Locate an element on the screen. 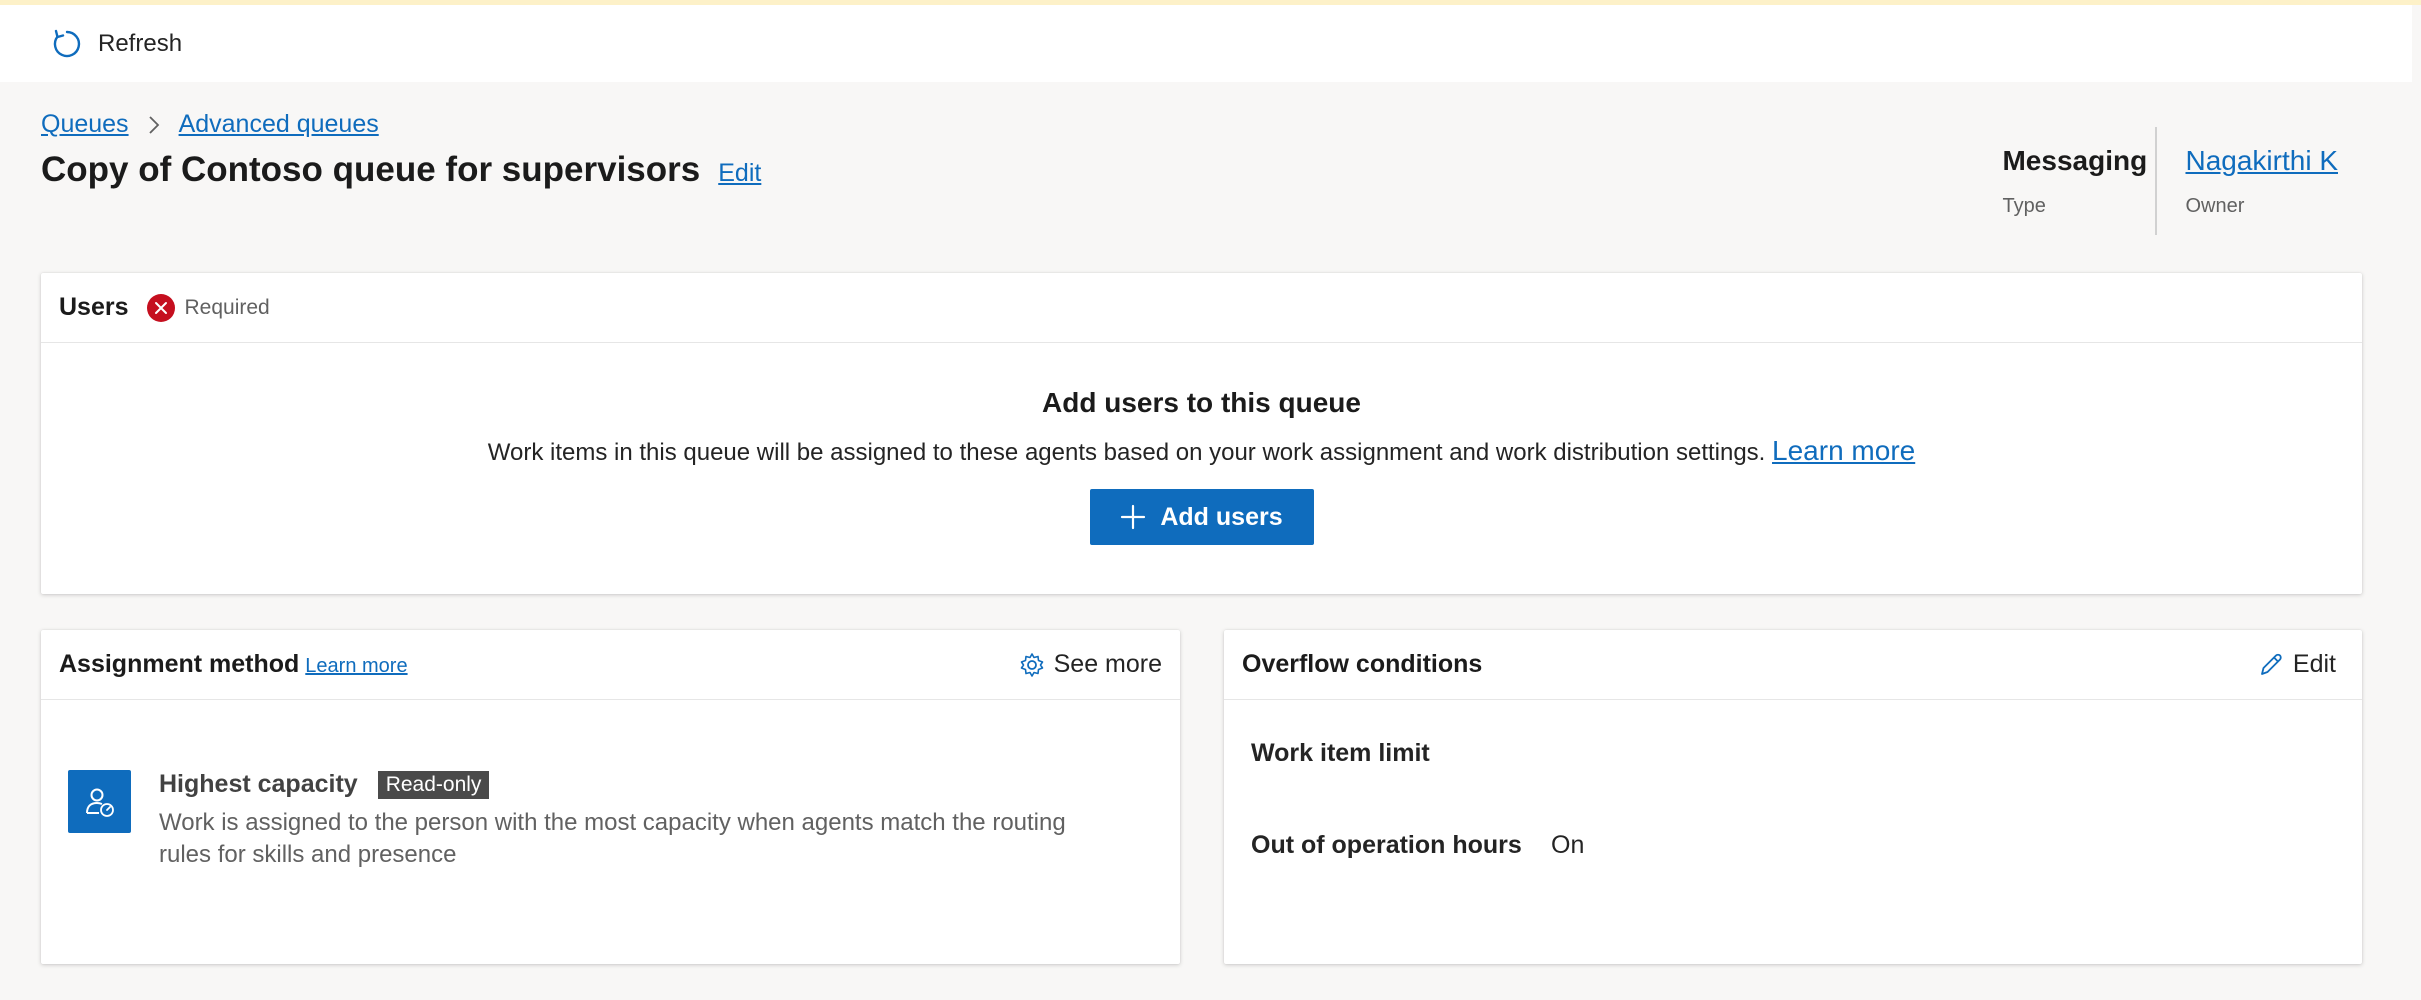 The image size is (2421, 1000). required-indicator: Required is located at coordinates (208, 307).